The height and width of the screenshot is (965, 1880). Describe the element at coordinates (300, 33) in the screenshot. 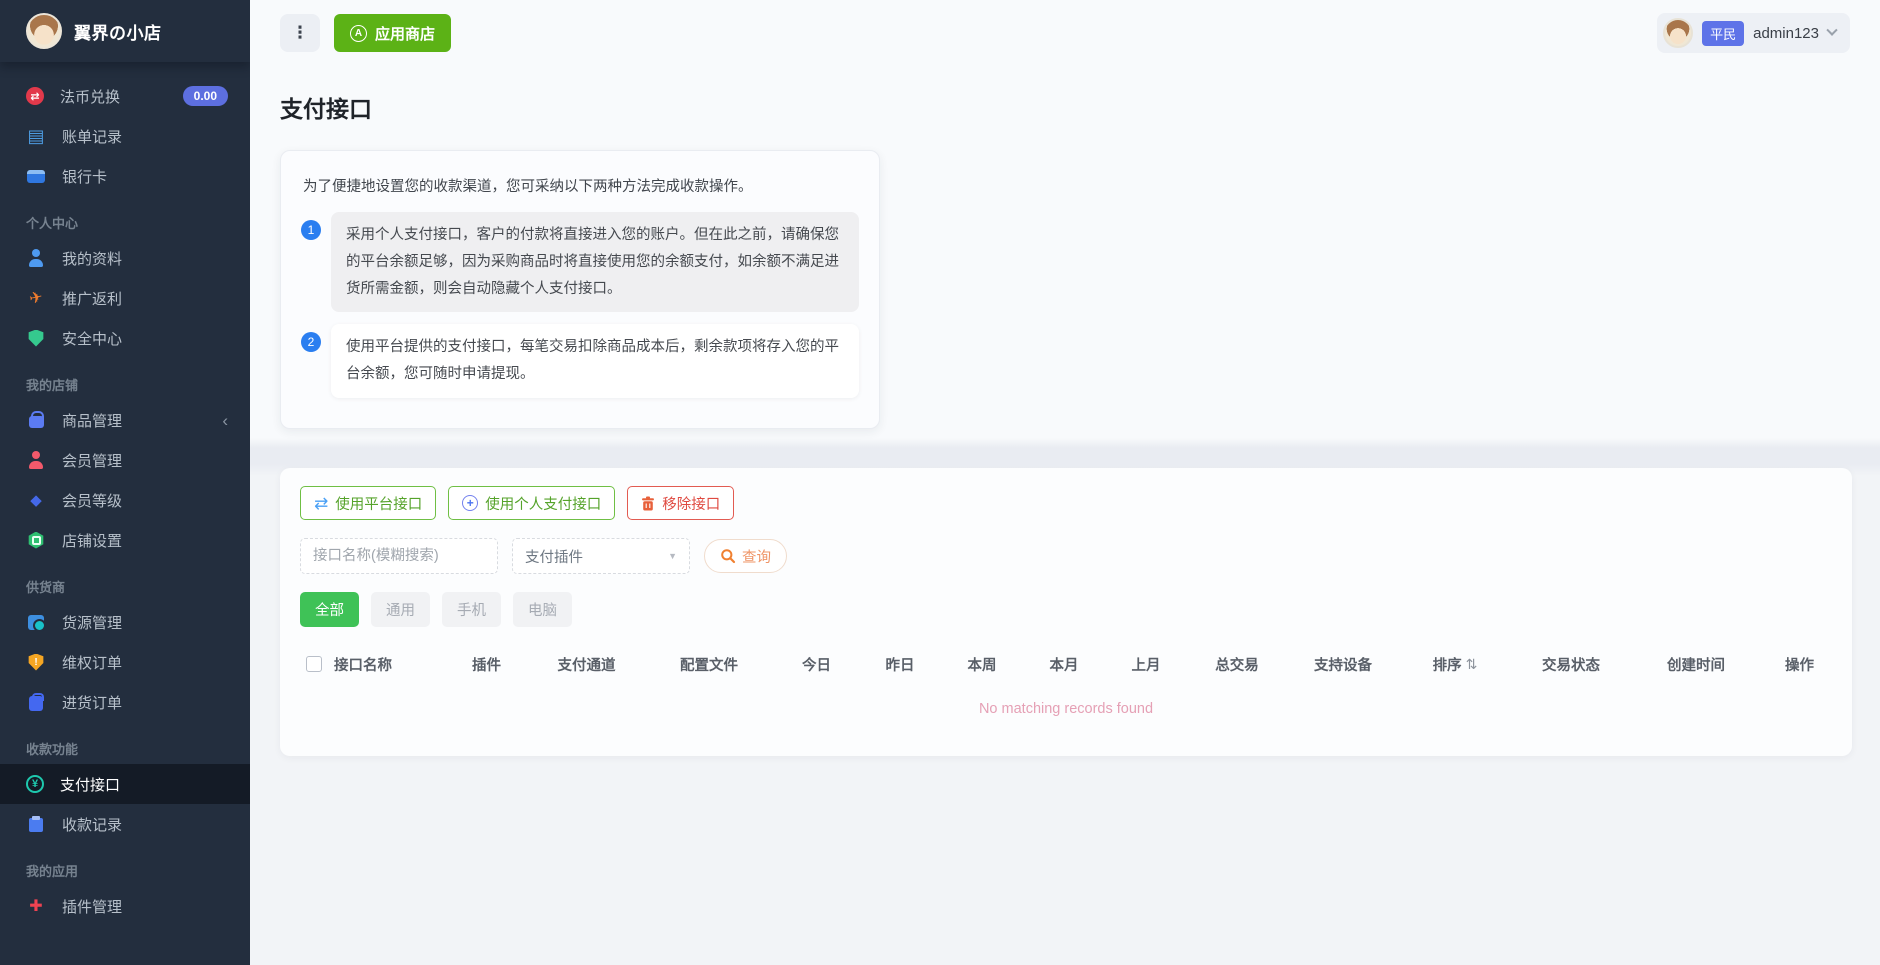

I see `menu-dots-button: ⋮` at that location.